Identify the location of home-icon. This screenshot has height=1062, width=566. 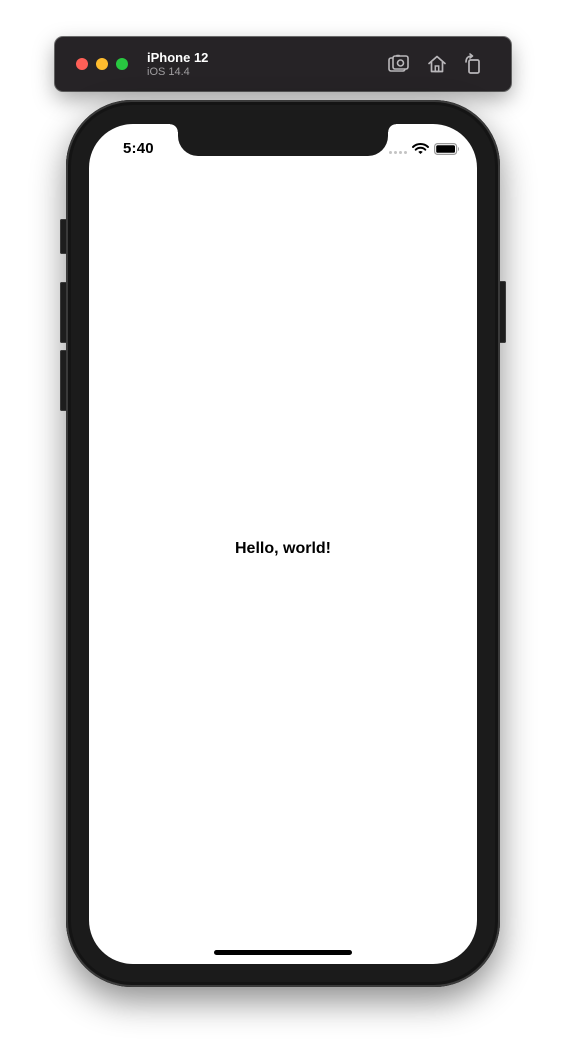
(437, 64).